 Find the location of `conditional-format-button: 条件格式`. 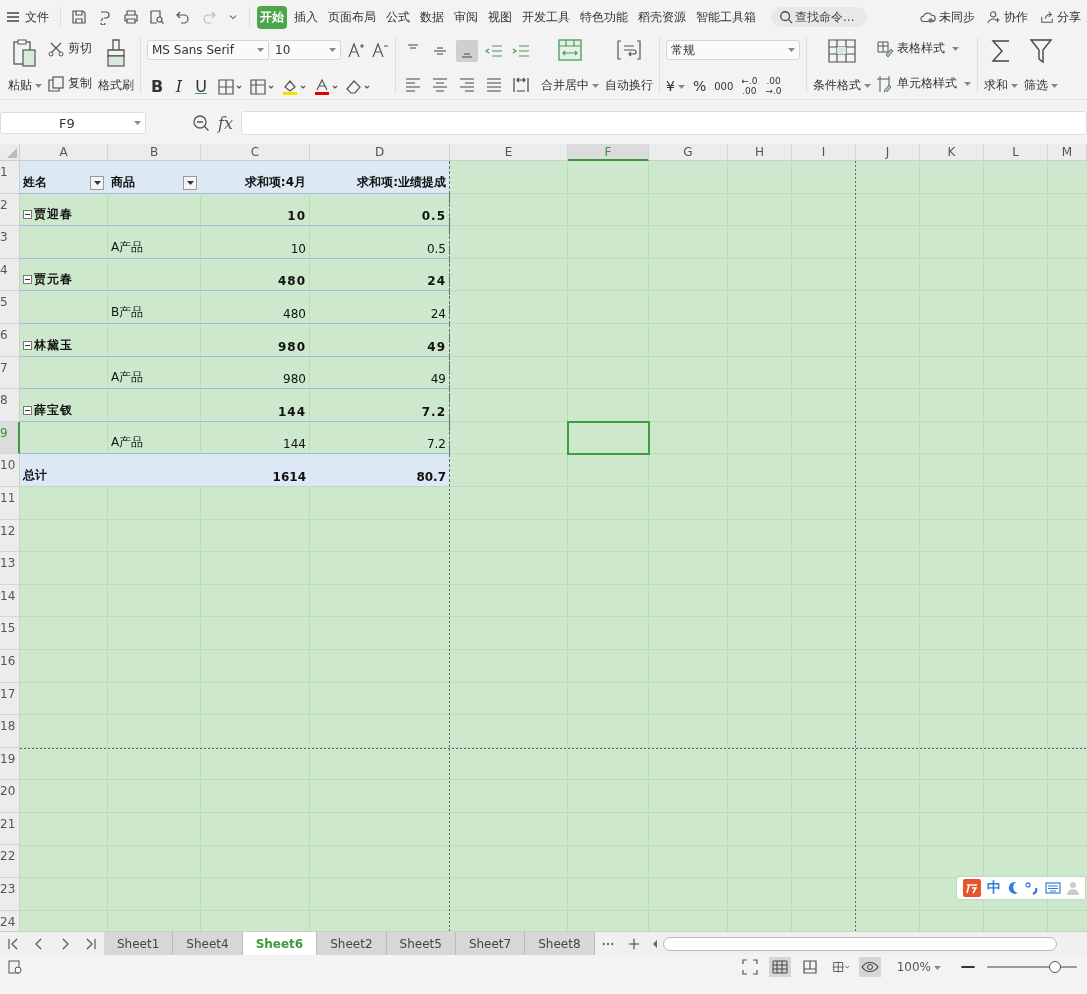

conditional-format-button: 条件格式 is located at coordinates (842, 66).